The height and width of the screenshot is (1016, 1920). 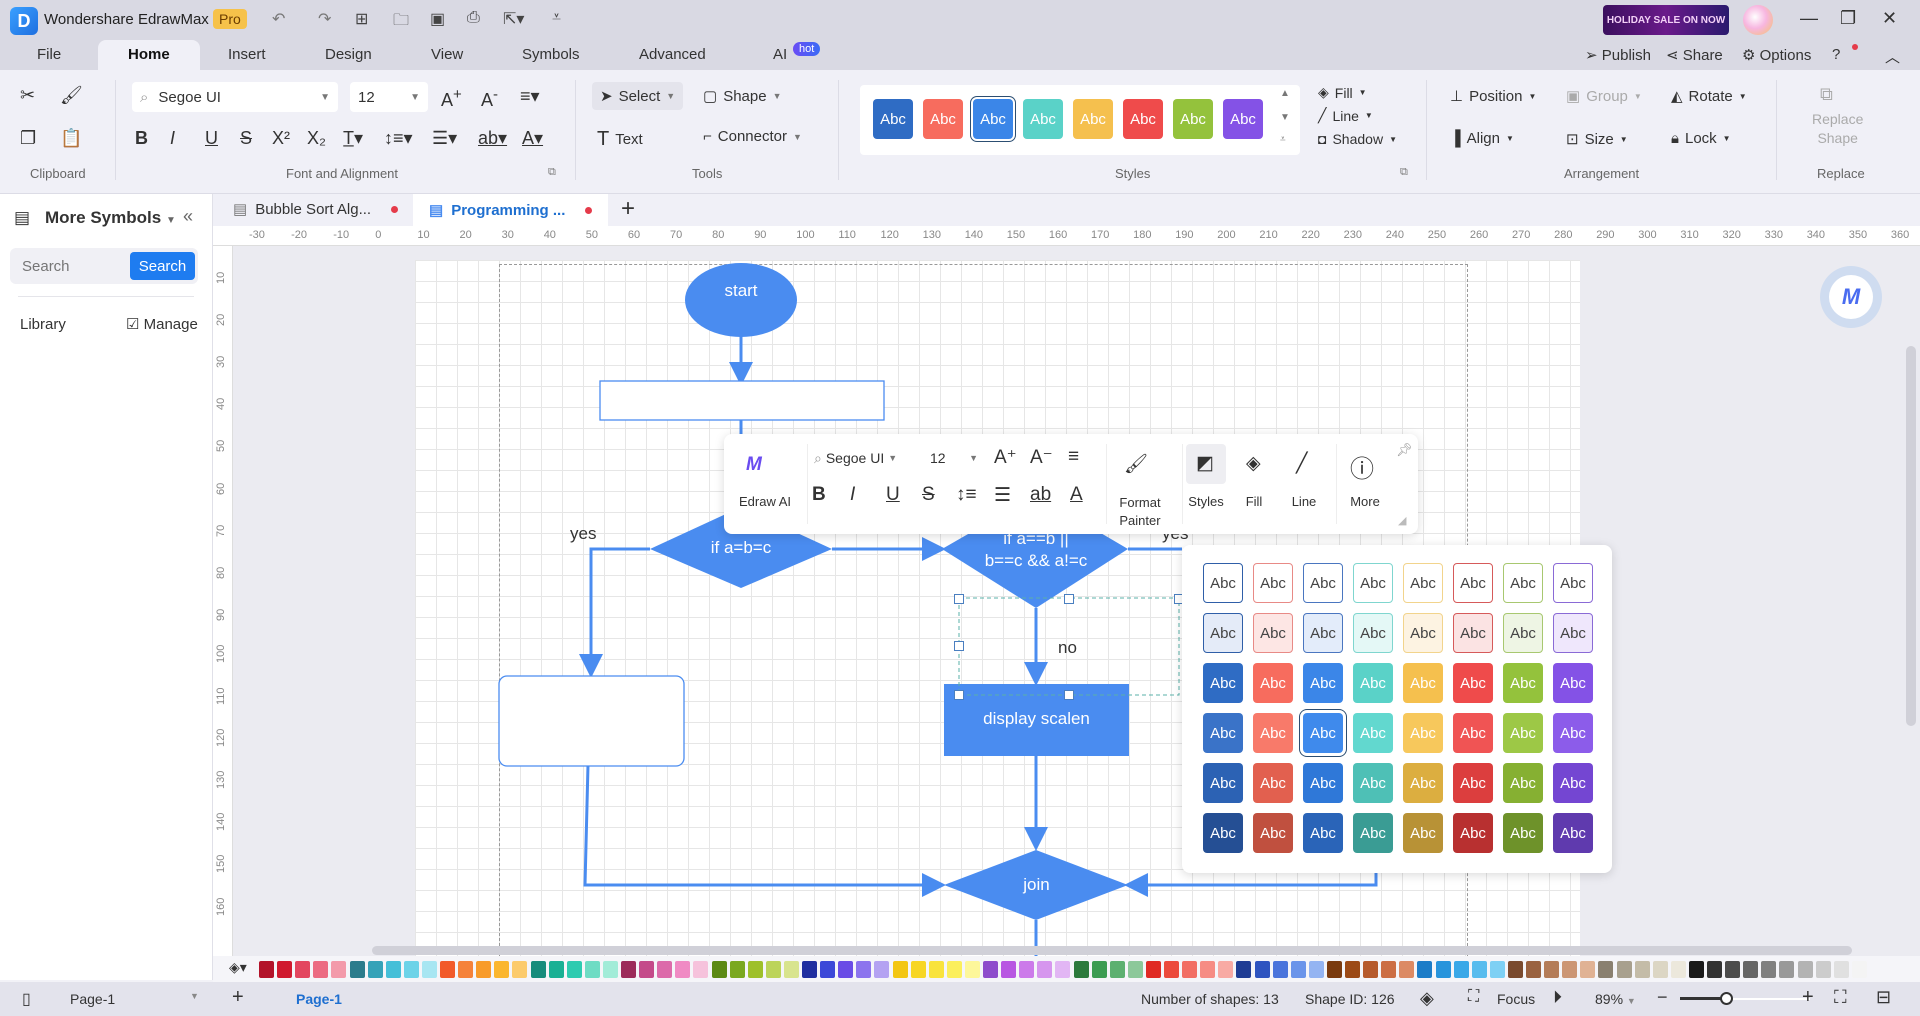 What do you see at coordinates (764, 830) in the screenshot?
I see `connector-line` at bounding box center [764, 830].